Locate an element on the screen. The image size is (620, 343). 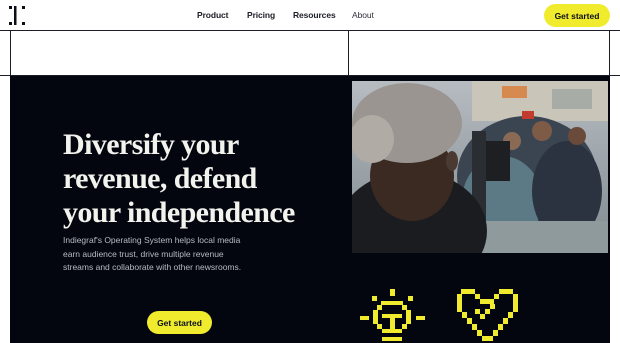
hero-title-line-1: Diversify your is located at coordinates (151, 144).